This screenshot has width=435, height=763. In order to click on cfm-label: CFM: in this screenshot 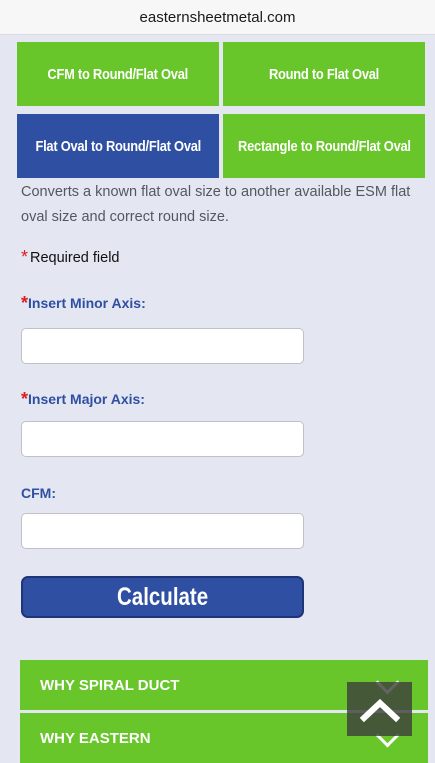, I will do `click(38, 493)`.